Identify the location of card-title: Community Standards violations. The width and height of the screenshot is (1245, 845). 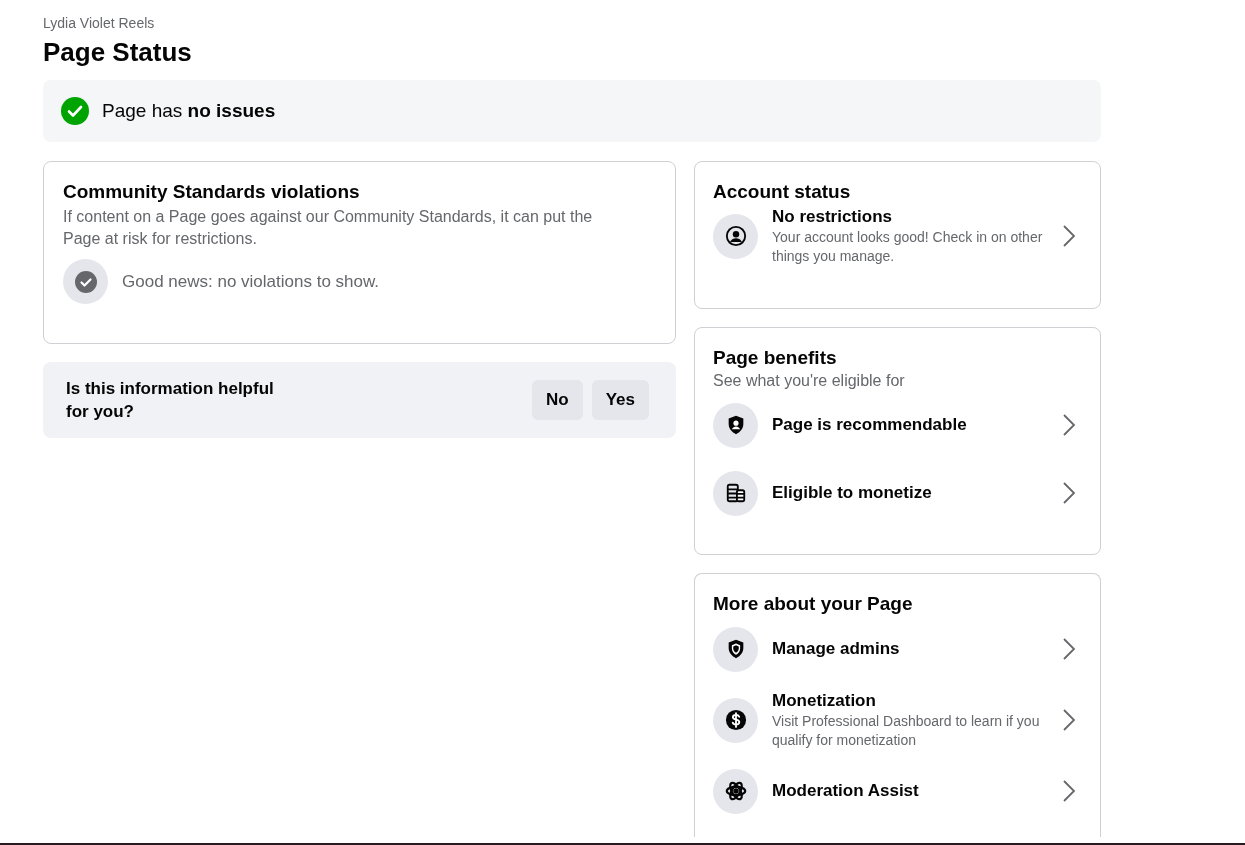
(212, 192).